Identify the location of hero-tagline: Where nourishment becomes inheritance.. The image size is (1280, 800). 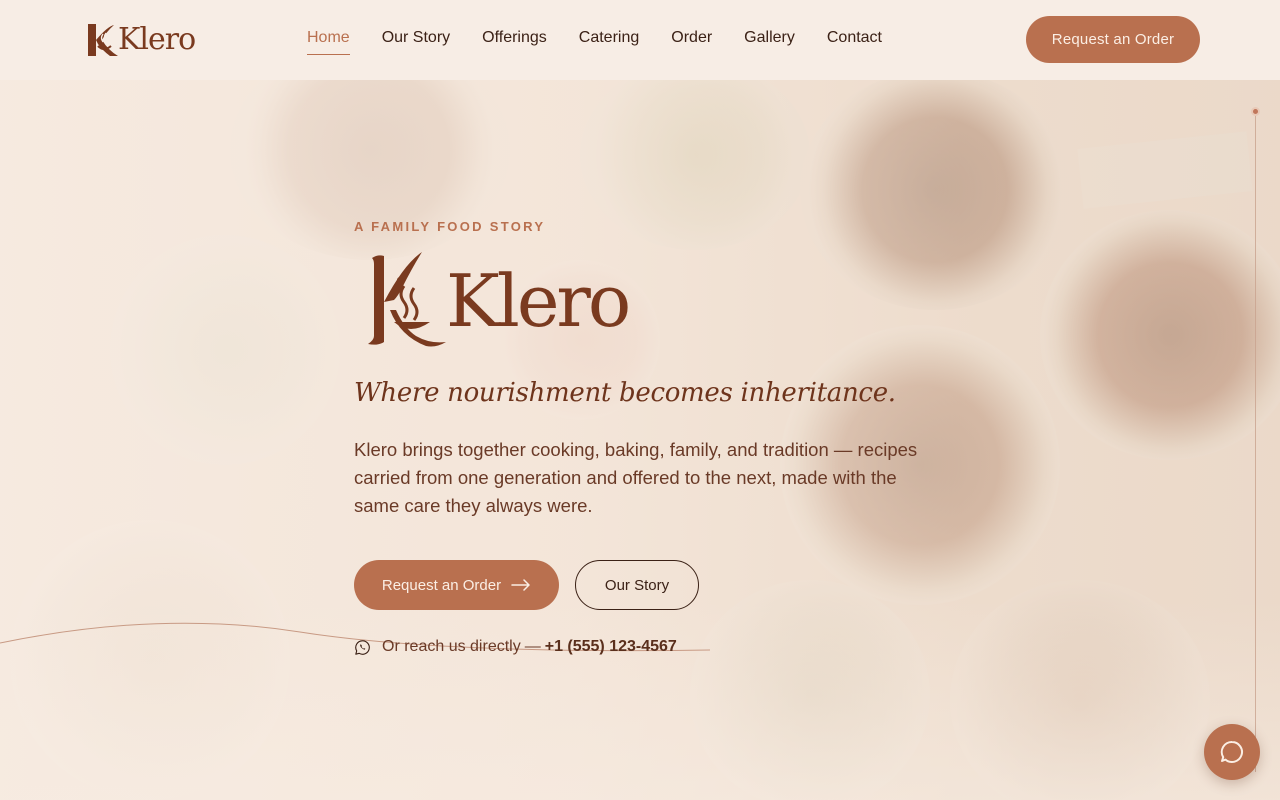
(625, 393).